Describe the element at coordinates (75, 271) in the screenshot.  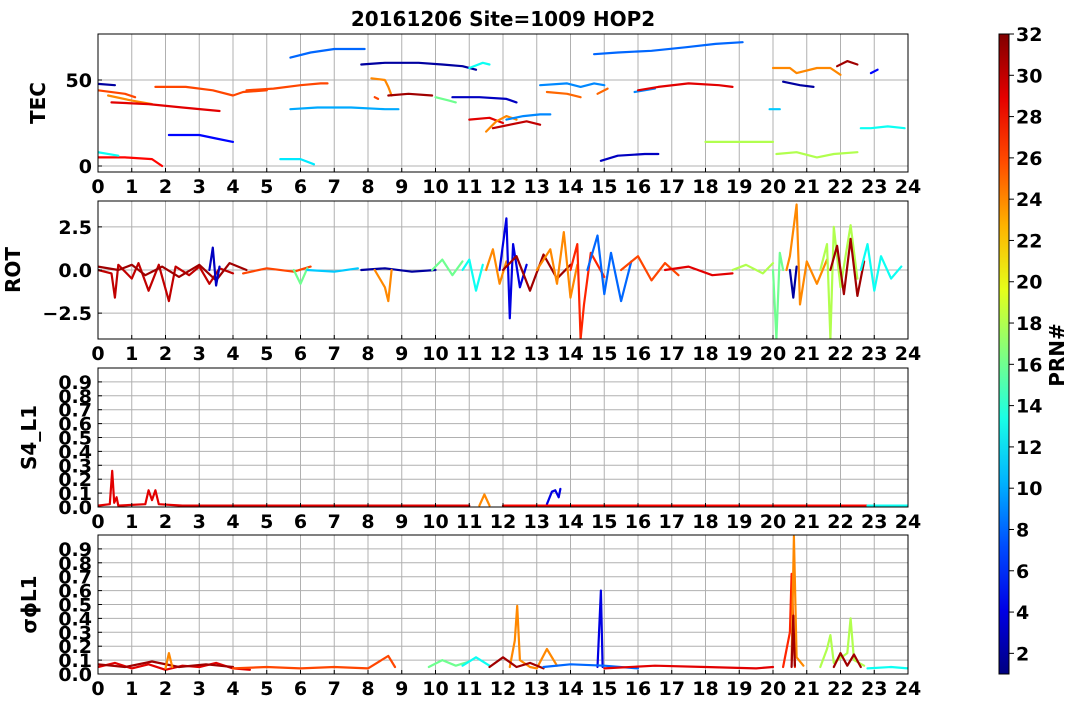
I see `y-tick-label: 0.0` at that location.